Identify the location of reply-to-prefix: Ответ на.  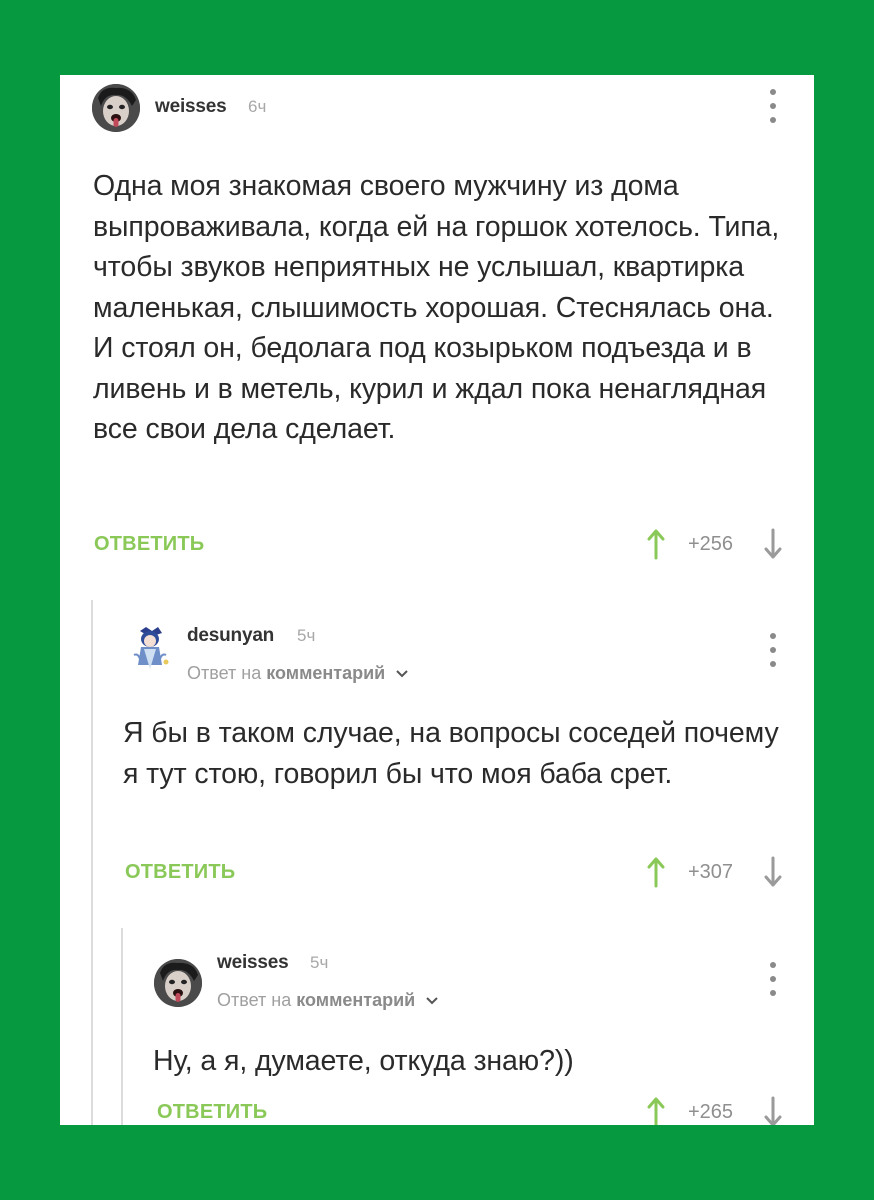
(254, 1000).